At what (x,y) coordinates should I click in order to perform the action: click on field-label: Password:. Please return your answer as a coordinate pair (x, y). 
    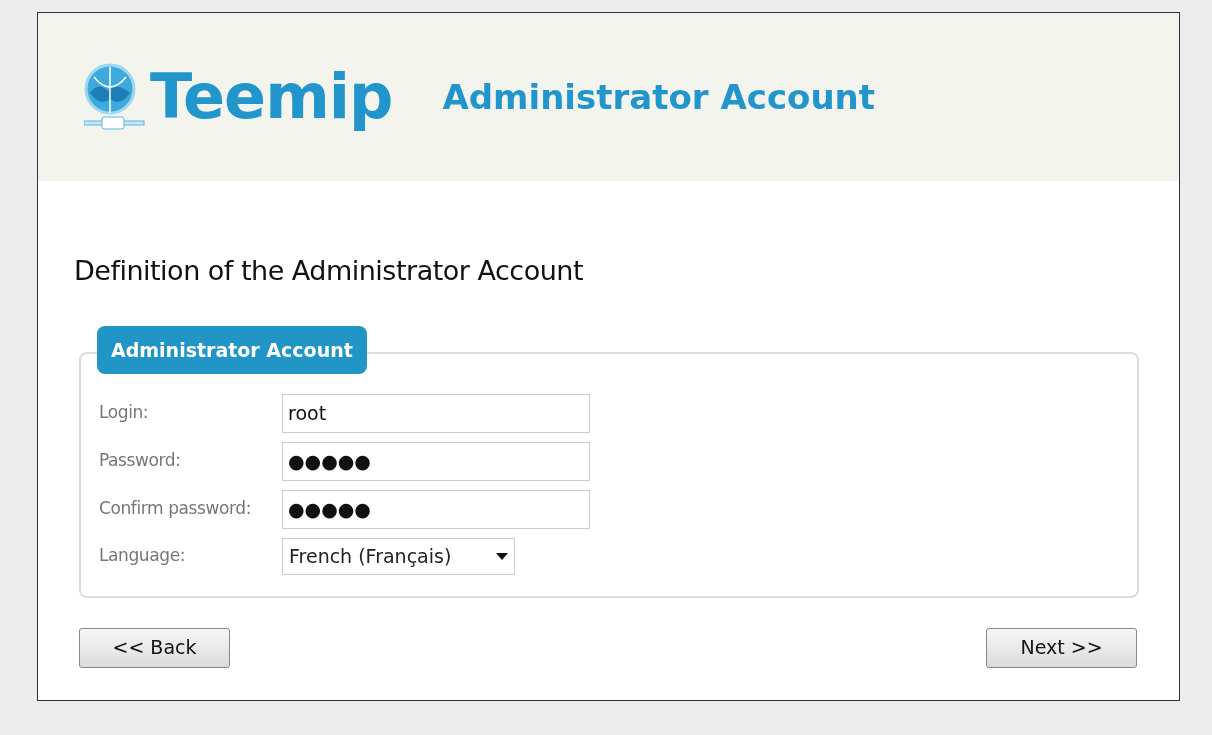
    Looking at the image, I should click on (140, 461).